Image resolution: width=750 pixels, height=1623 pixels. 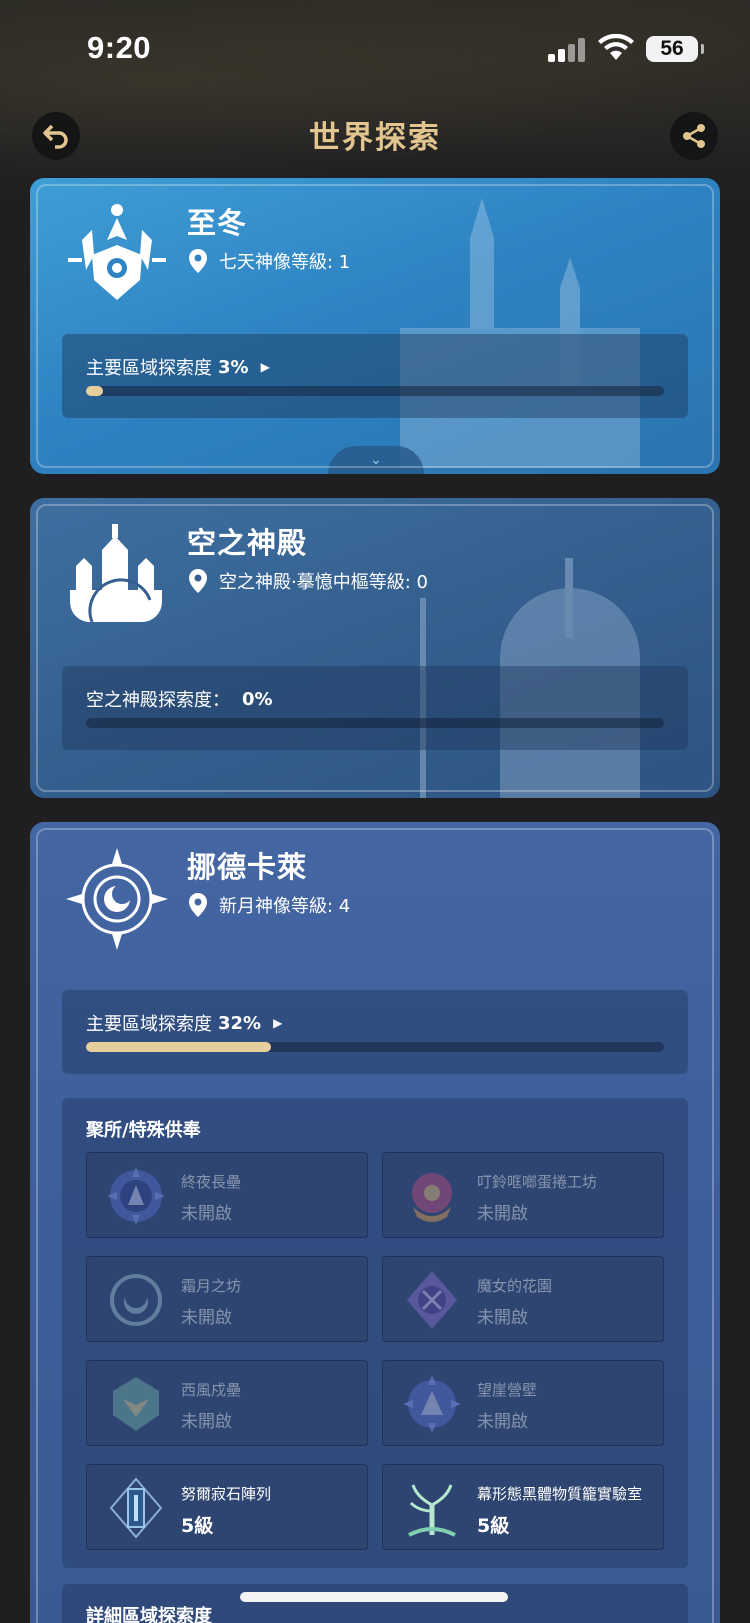 What do you see at coordinates (247, 543) in the screenshot?
I see `region-name: 空之神殿` at bounding box center [247, 543].